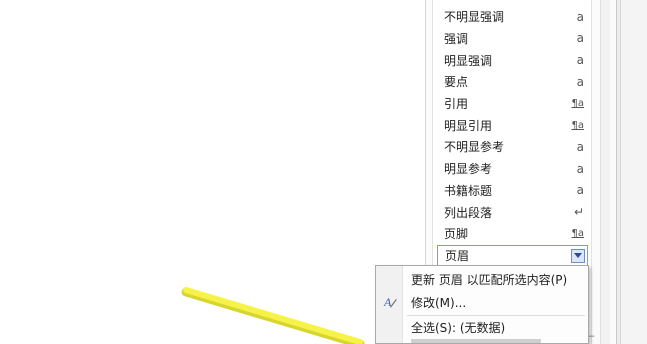 The height and width of the screenshot is (344, 647). Describe the element at coordinates (457, 256) in the screenshot. I see `style-item-label: 页眉` at that location.